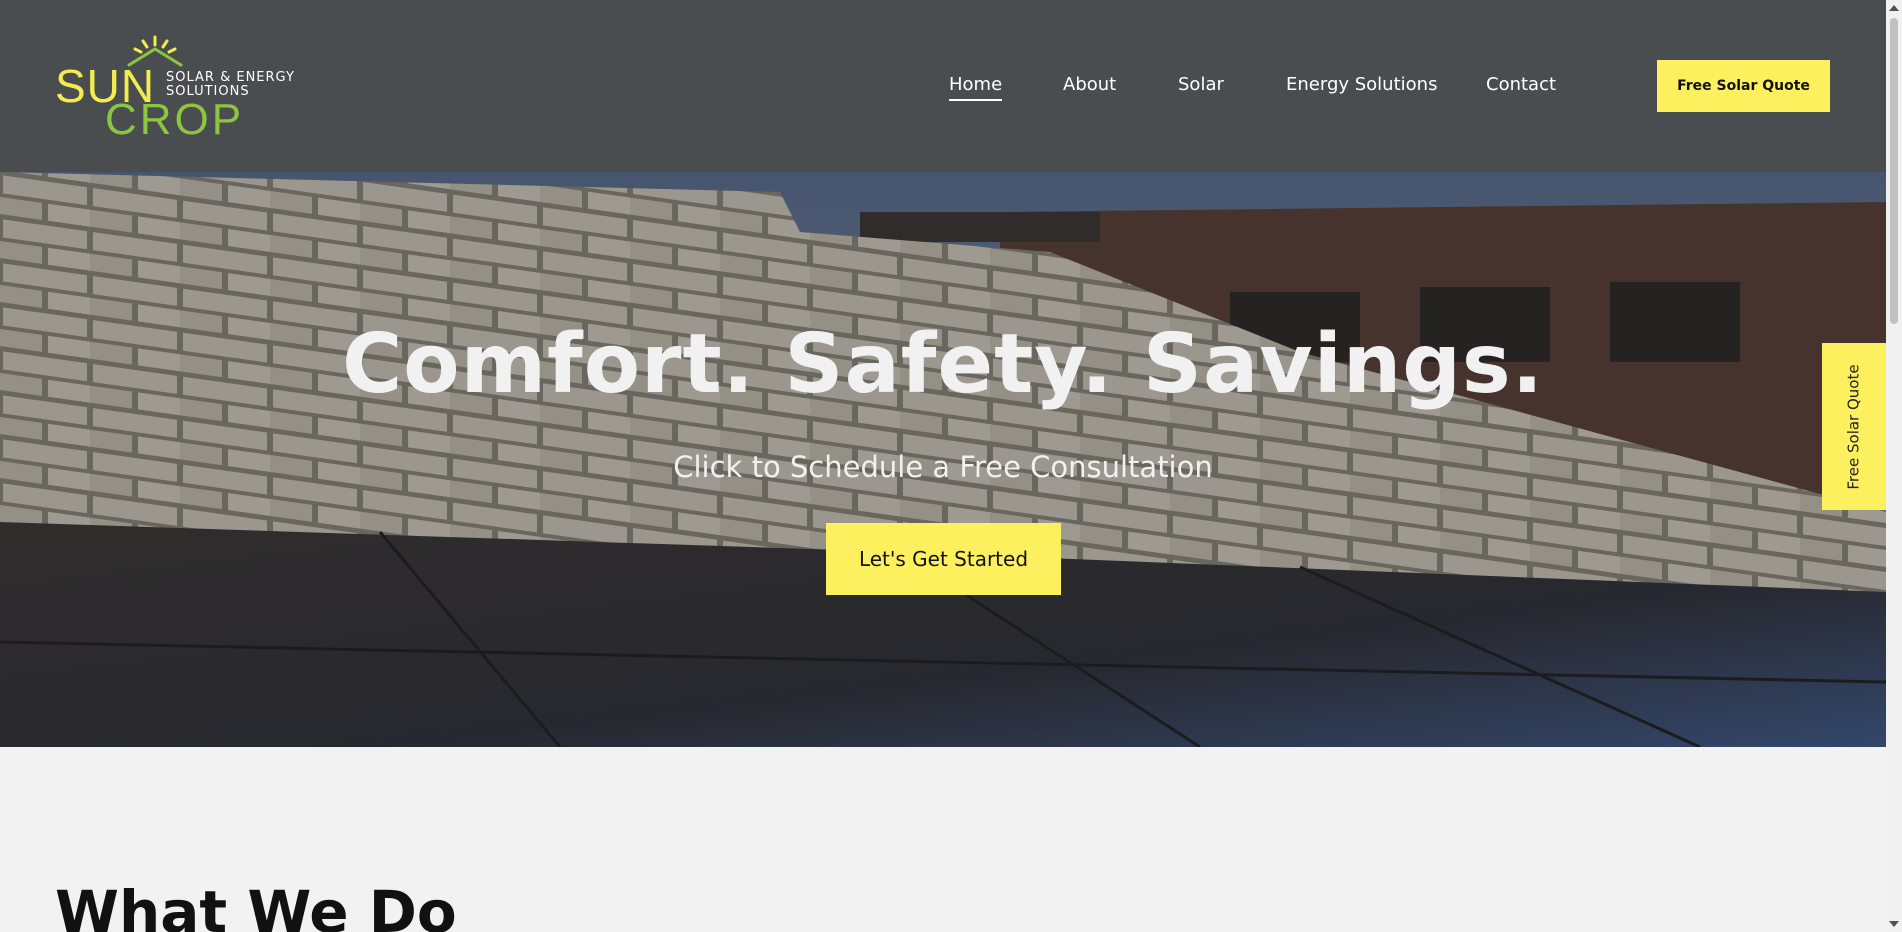 The width and height of the screenshot is (1902, 932). What do you see at coordinates (175, 119) in the screenshot?
I see `logo-word-crop: CROP` at bounding box center [175, 119].